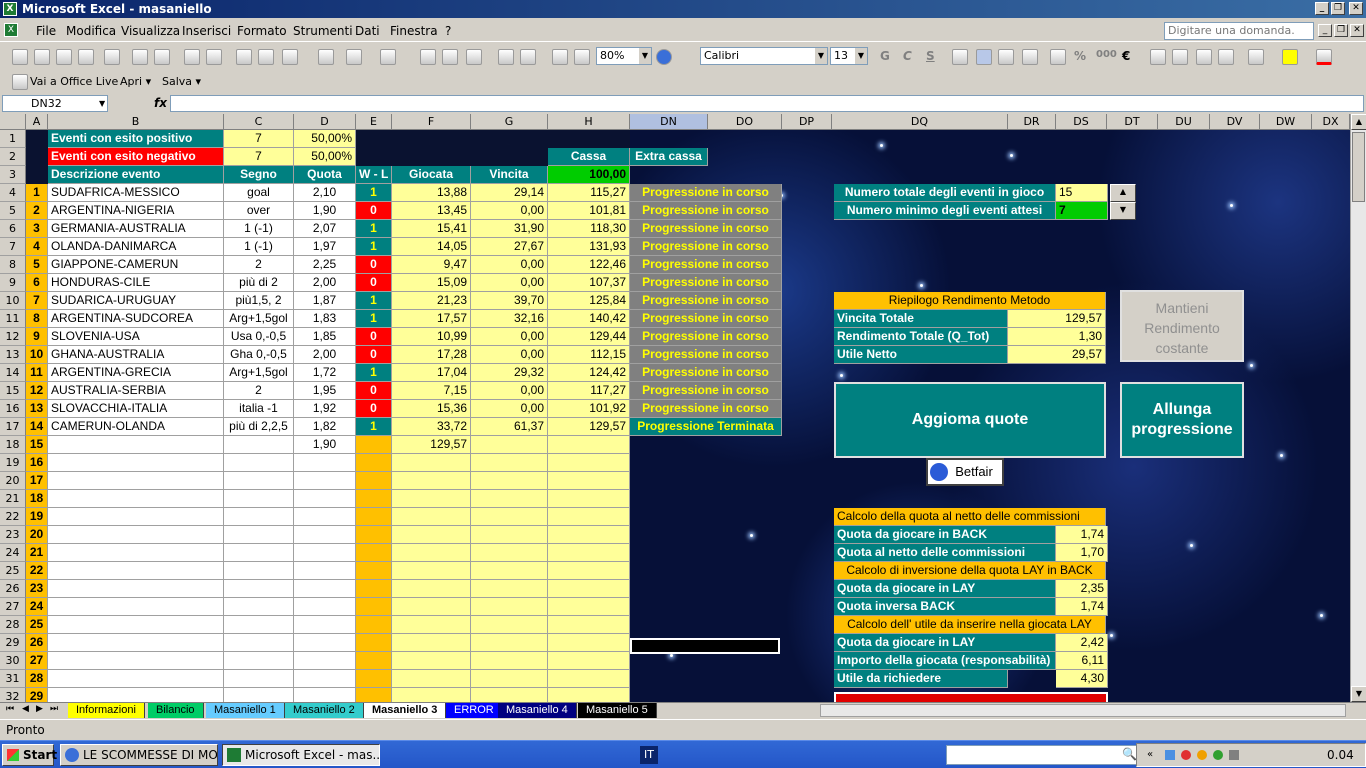 This screenshot has height=768, width=1366. What do you see at coordinates (1058, 57) in the screenshot?
I see `currency-icon` at bounding box center [1058, 57].